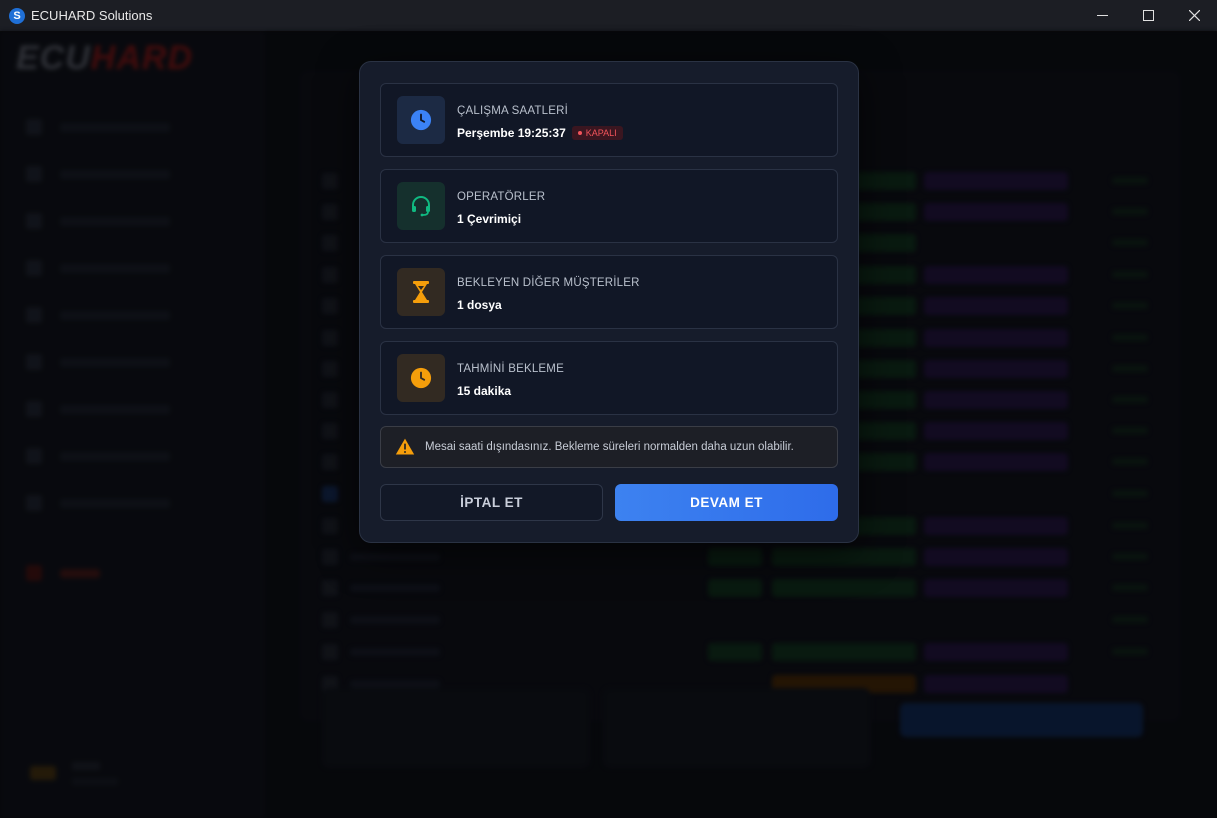 The image size is (1217, 818). Describe the element at coordinates (609, 292) in the screenshot. I see `waiting-customers-card: BEKLEYEN DİĞER MÜŞTERİLER 1 dosya` at that location.